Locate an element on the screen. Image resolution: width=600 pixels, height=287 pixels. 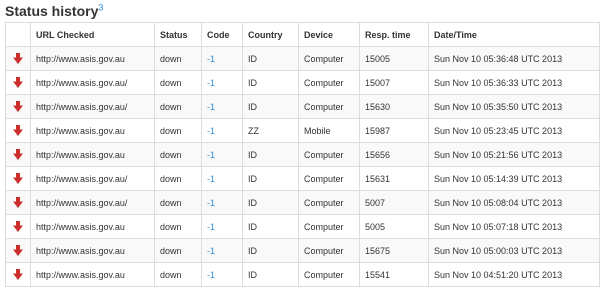
column-header-country: Country is located at coordinates (270, 34).